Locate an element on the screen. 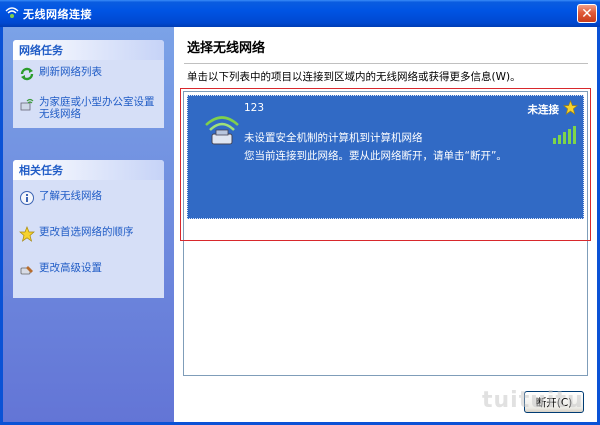 Image resolution: width=600 pixels, height=425 pixels. refresh-network-list-link: 刷新网络列表 is located at coordinates (89, 74).